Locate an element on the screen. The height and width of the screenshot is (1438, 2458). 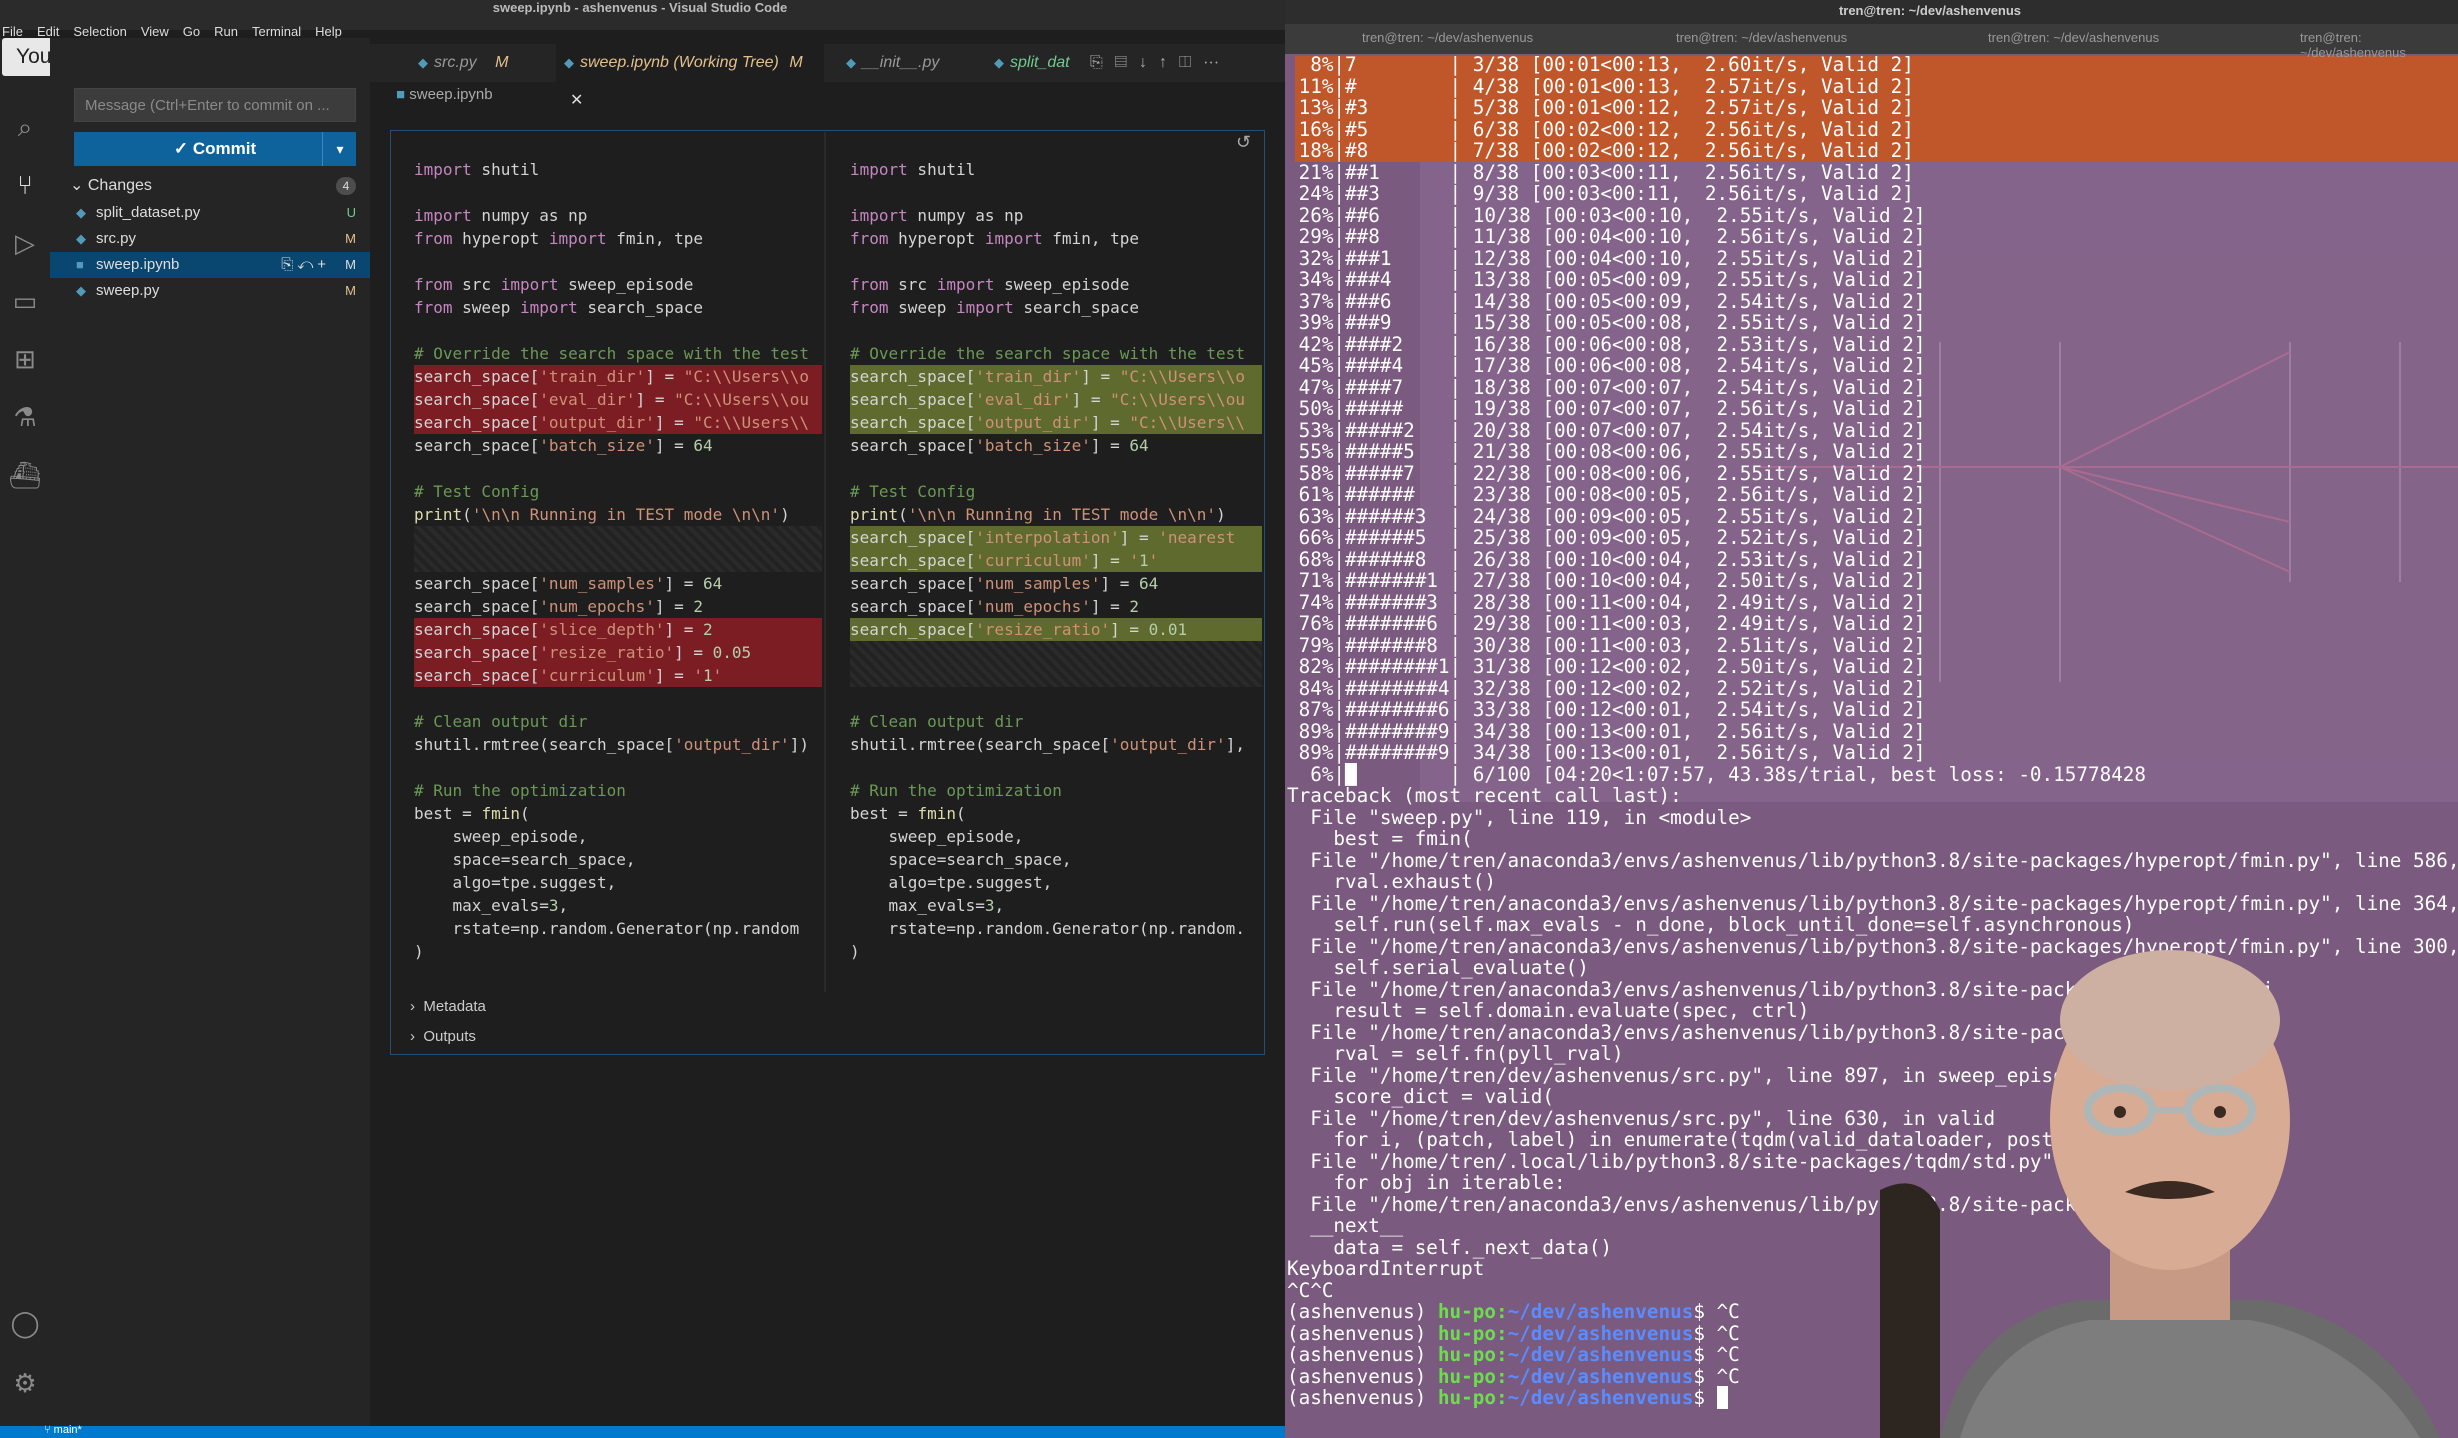
menu-item-edit: Edit is located at coordinates (48, 31).